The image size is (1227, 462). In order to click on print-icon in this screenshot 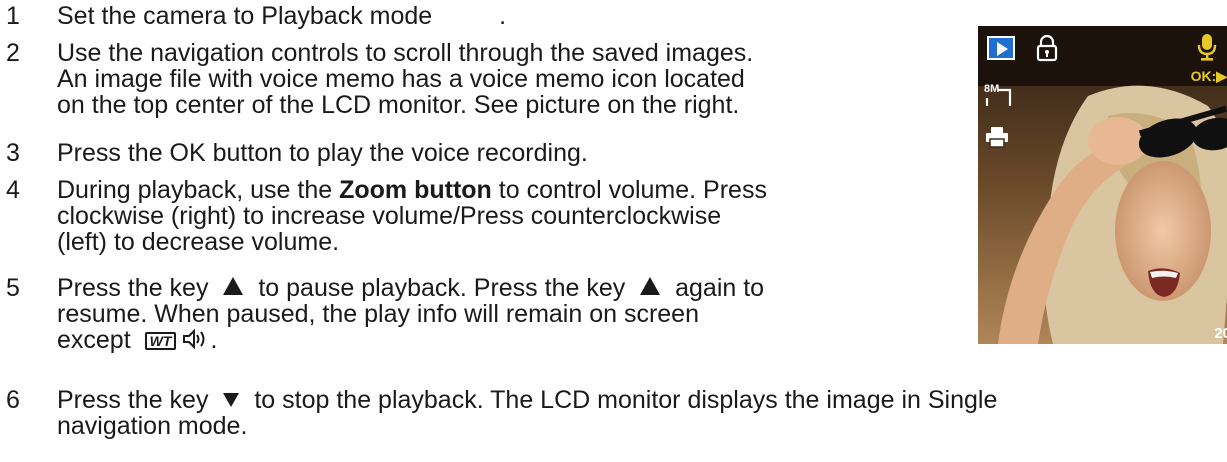, I will do `click(997, 139)`.